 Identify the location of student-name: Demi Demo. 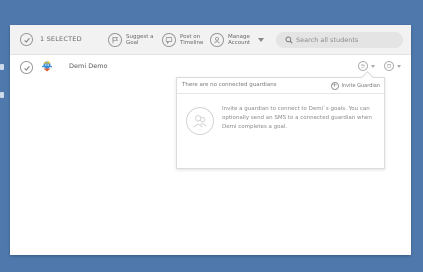
(88, 66).